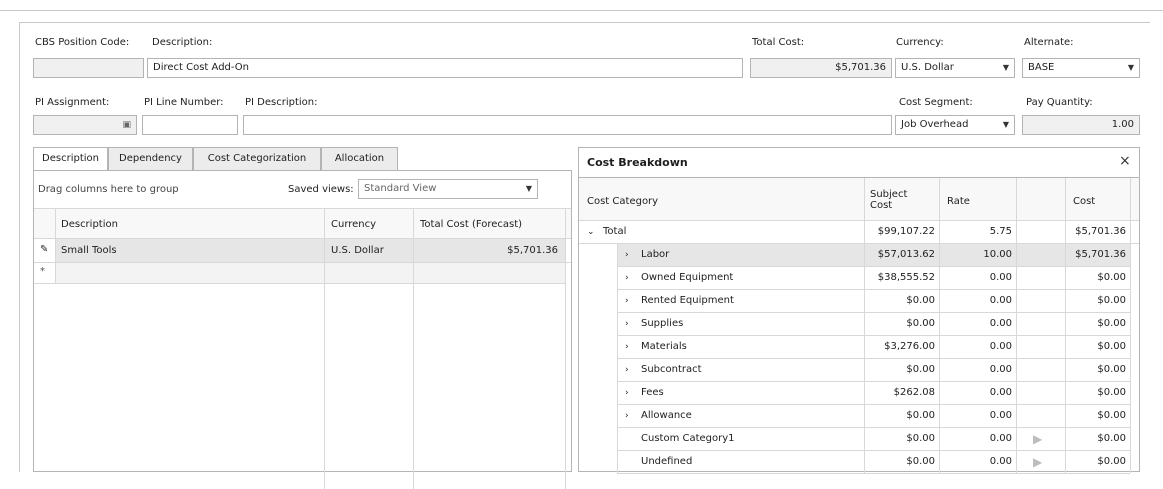  What do you see at coordinates (666, 415) in the screenshot?
I see `category-name: Allowance` at bounding box center [666, 415].